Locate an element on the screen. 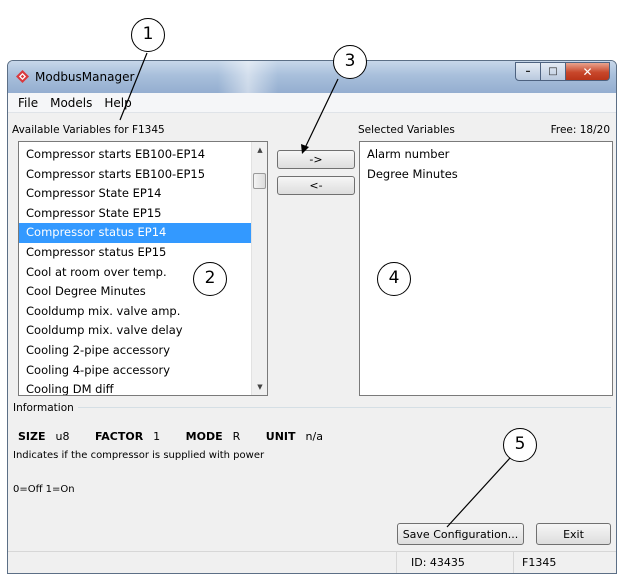  list-item: Cooldump mix. valve delay is located at coordinates (135, 331).